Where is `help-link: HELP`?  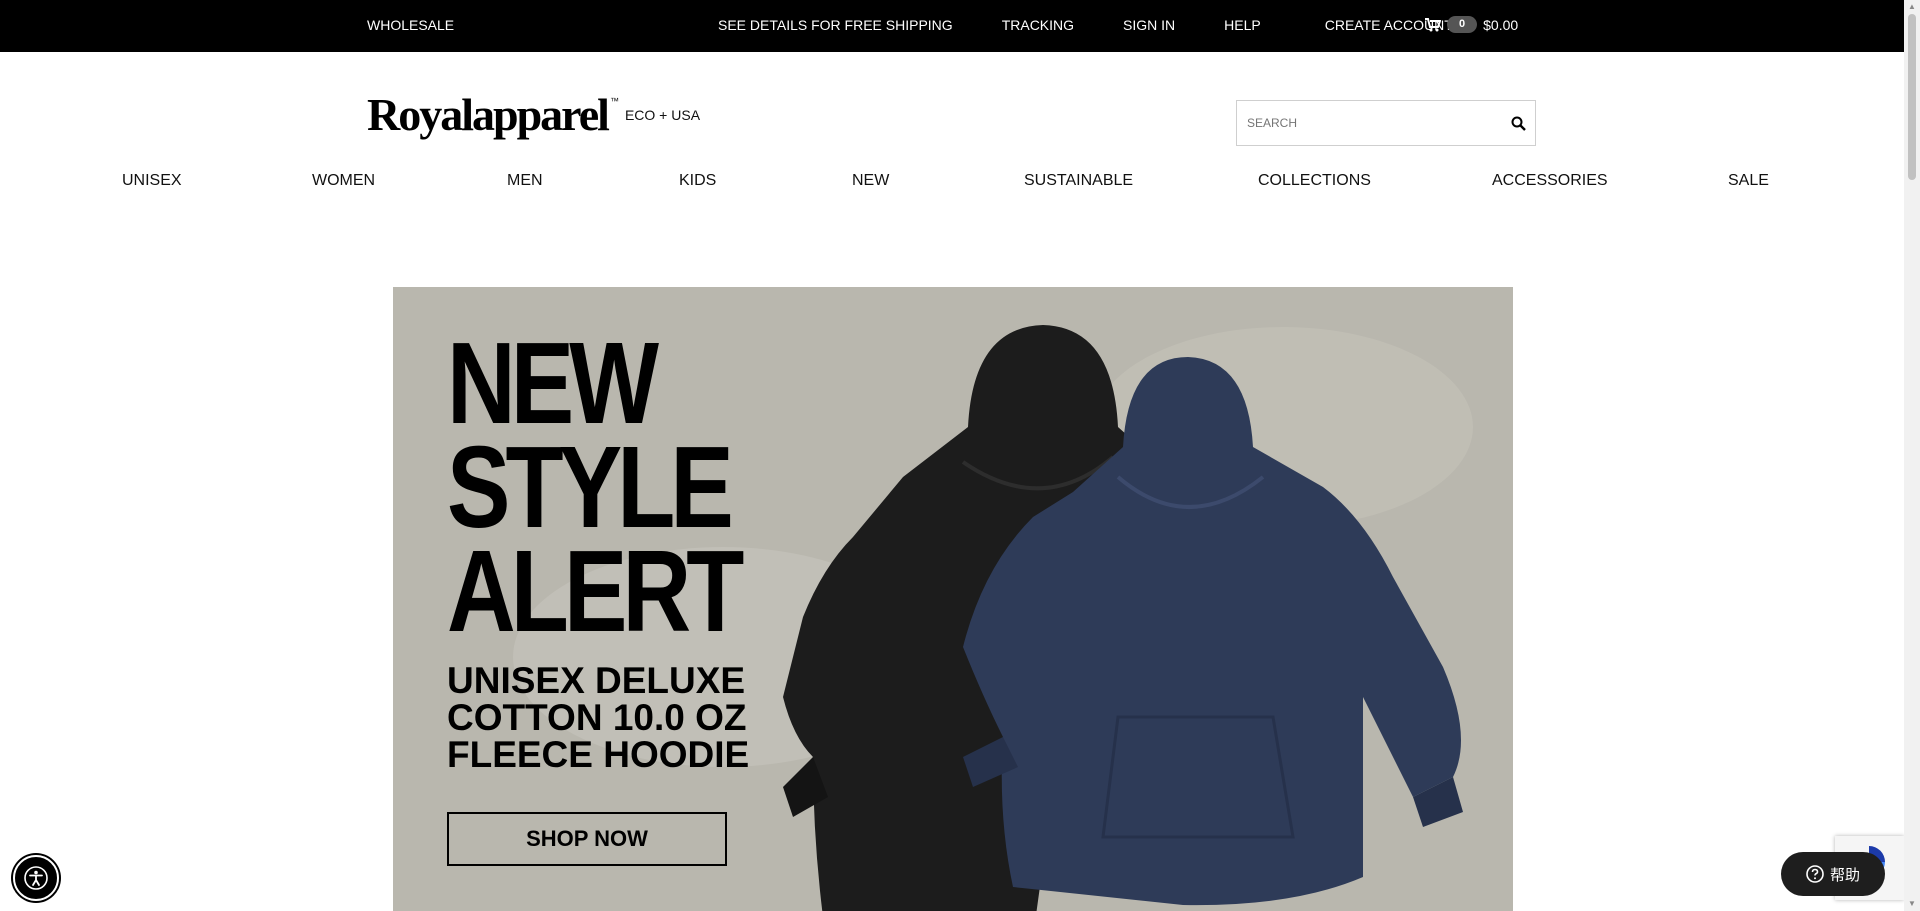 help-link: HELP is located at coordinates (1242, 25).